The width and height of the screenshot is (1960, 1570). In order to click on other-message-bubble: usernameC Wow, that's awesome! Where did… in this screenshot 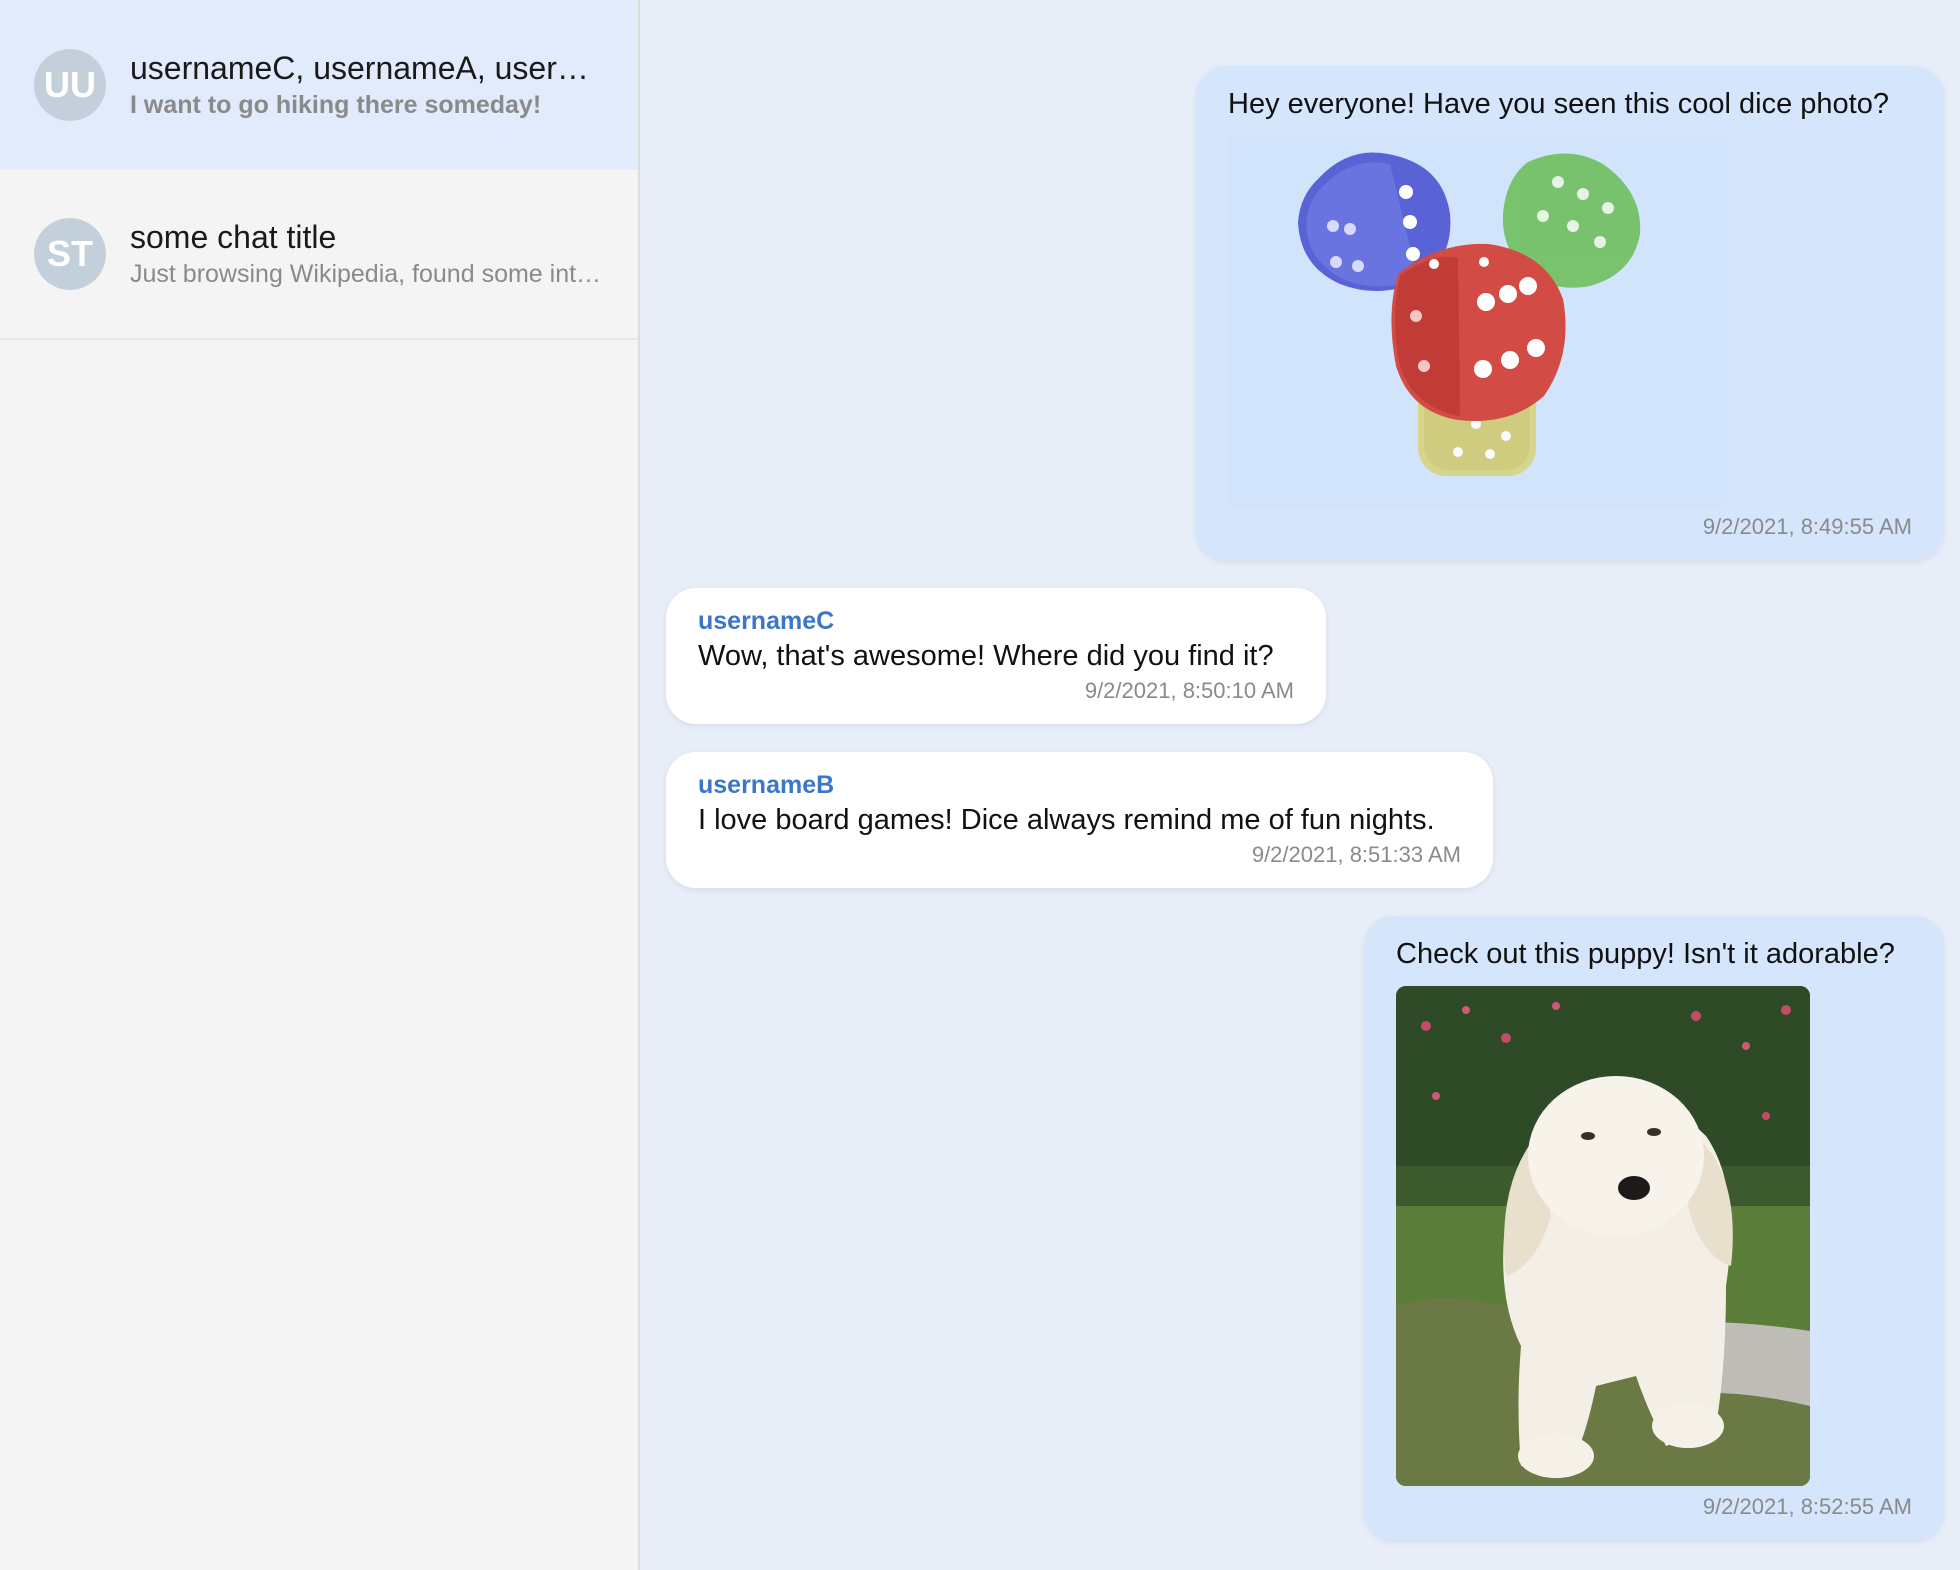, I will do `click(996, 656)`.